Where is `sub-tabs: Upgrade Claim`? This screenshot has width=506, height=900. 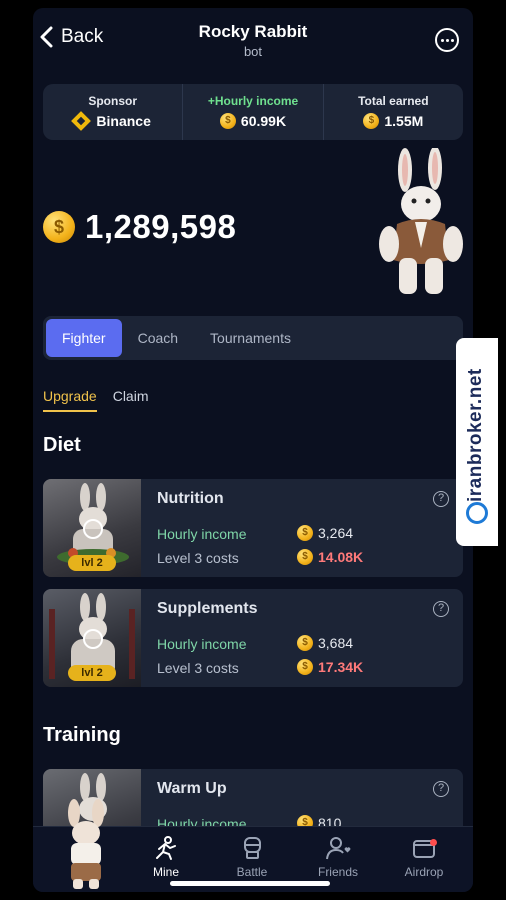 sub-tabs: Upgrade Claim is located at coordinates (95, 400).